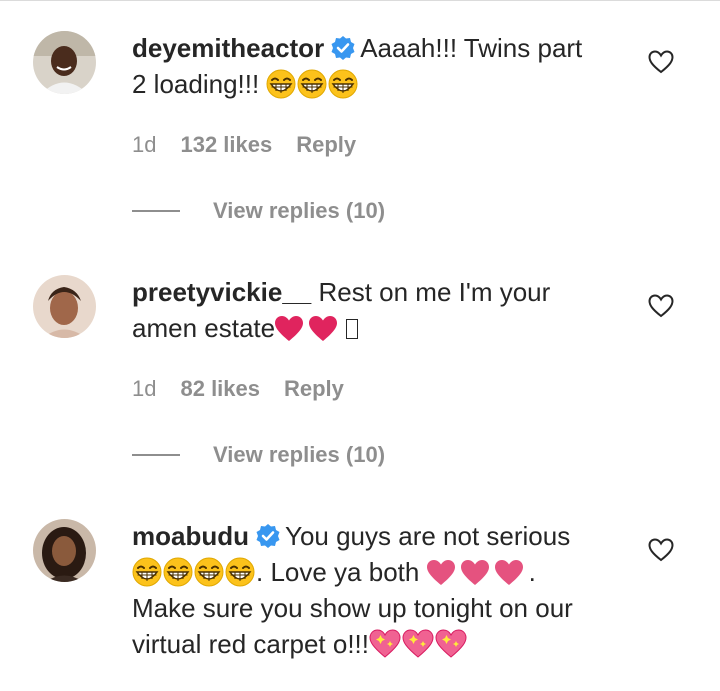 Image resolution: width=720 pixels, height=691 pixels. I want to click on comment-text-line2: amen estate, so click(204, 328).